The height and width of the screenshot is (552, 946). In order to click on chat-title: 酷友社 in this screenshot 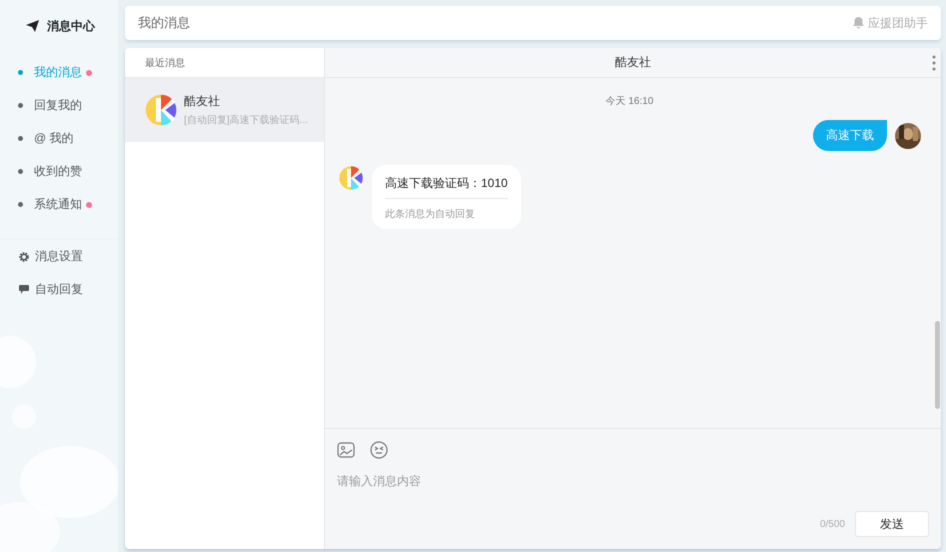, I will do `click(633, 62)`.